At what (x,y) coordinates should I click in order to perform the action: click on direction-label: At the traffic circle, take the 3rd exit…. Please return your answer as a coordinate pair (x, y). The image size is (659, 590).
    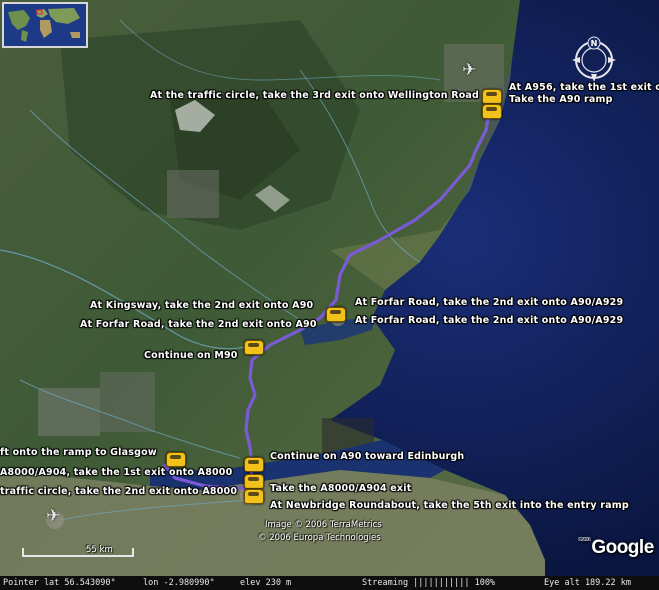
    Looking at the image, I should click on (314, 95).